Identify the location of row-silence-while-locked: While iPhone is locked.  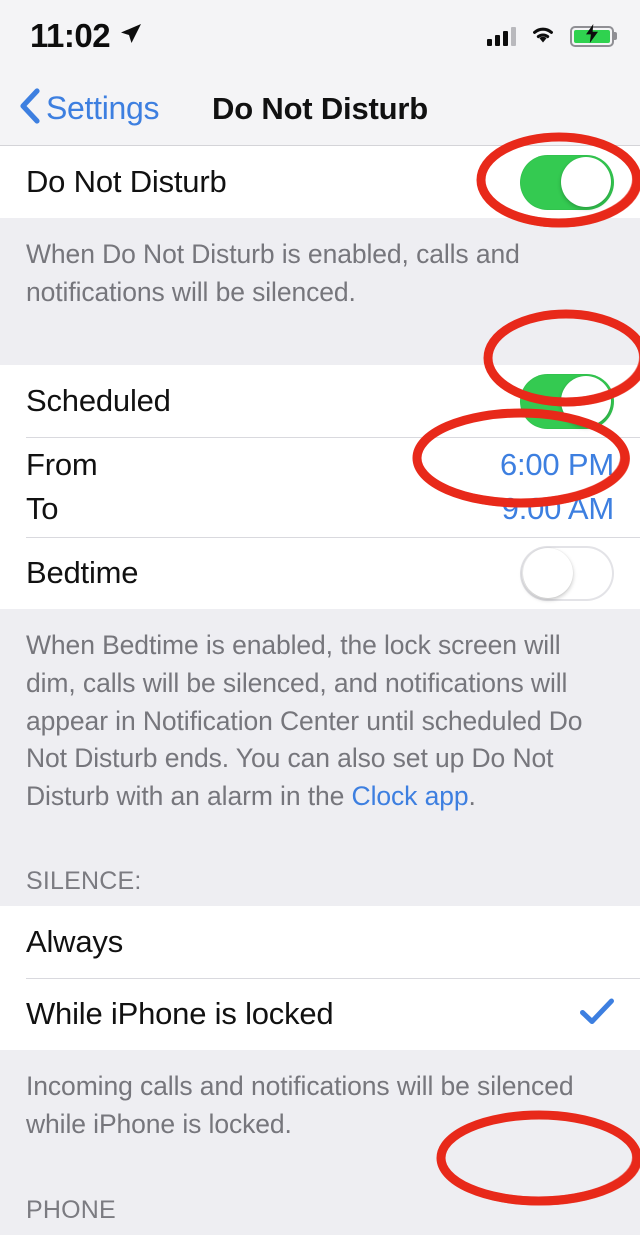
(320, 1014).